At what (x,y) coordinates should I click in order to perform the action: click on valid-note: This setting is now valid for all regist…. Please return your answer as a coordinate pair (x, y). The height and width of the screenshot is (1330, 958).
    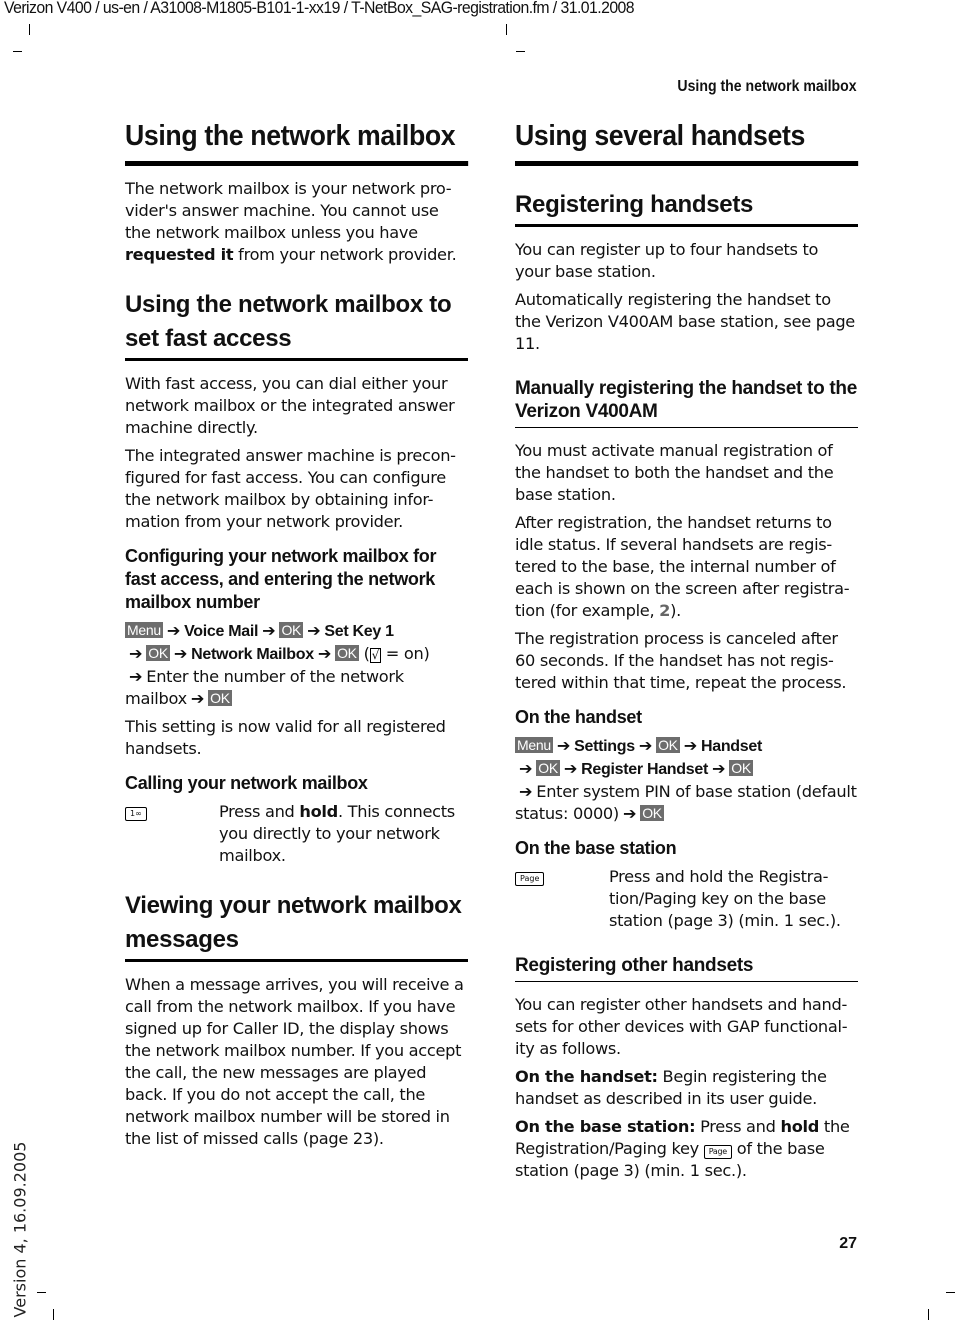
    Looking at the image, I should click on (285, 737).